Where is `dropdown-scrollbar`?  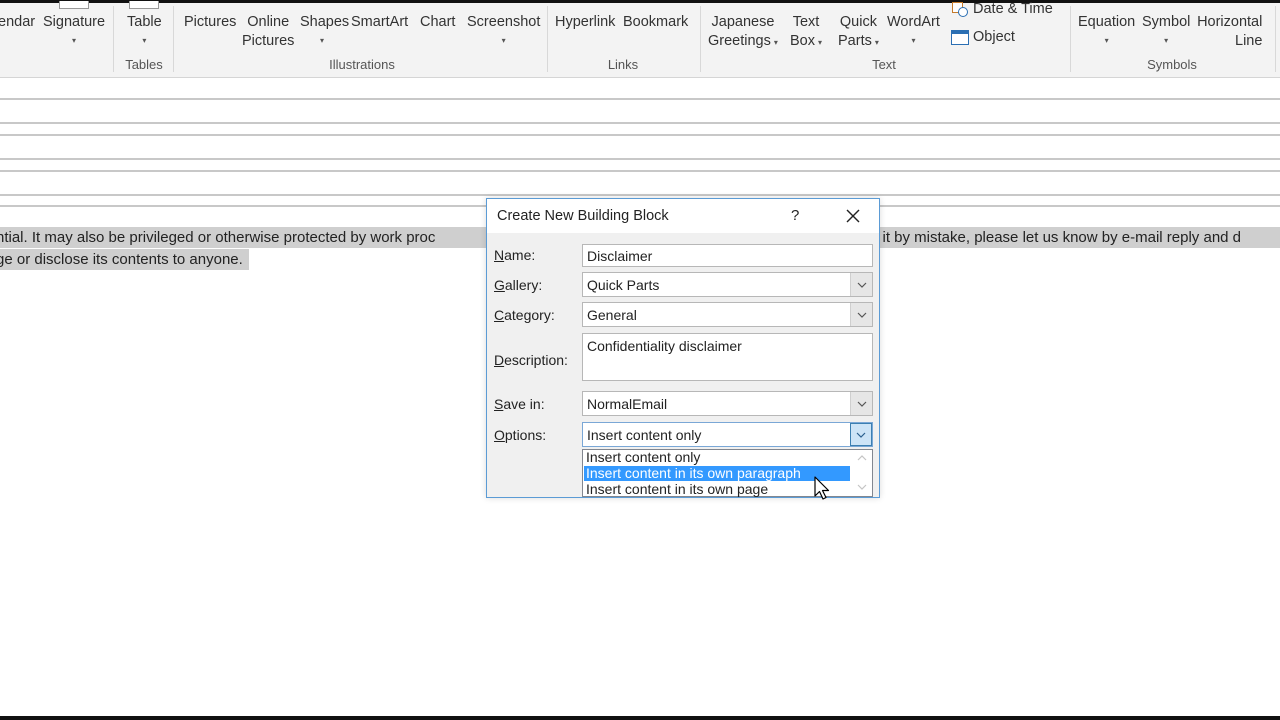
dropdown-scrollbar is located at coordinates (862, 473).